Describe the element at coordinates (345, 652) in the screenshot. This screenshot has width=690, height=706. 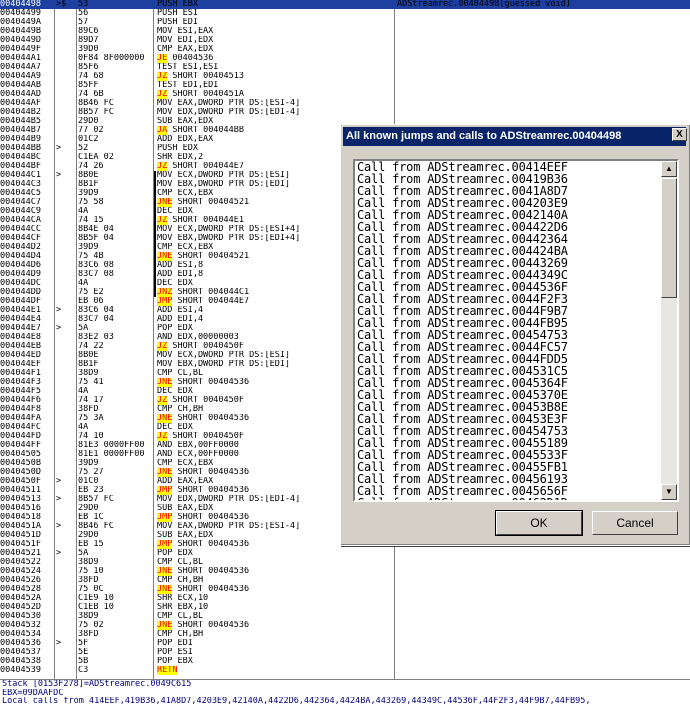
I see `disasm-row: 00404537 5E POP ESI` at that location.